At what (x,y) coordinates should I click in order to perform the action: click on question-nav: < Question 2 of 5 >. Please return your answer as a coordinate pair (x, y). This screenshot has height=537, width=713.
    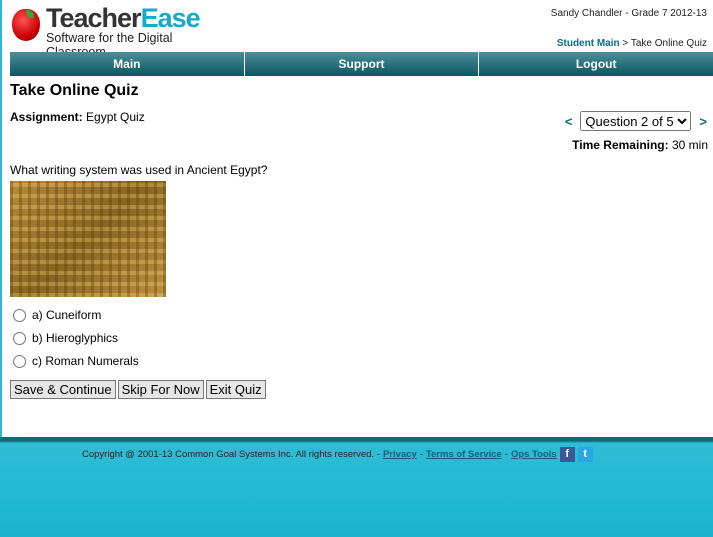
    Looking at the image, I should click on (636, 121).